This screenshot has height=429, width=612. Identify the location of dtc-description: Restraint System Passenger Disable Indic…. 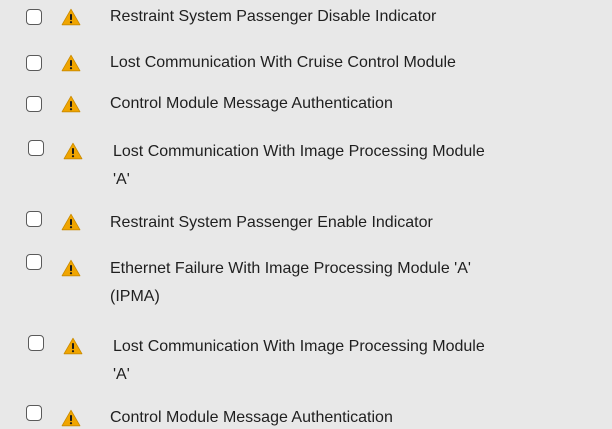
(273, 16).